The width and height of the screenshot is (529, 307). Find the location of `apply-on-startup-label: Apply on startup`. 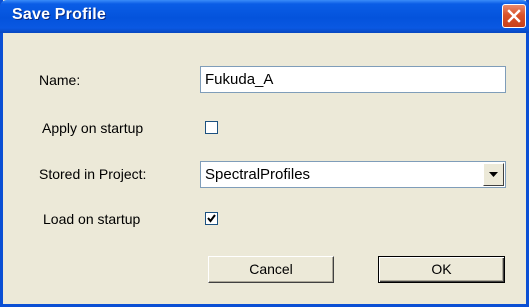

apply-on-startup-label: Apply on startup is located at coordinates (93, 128).